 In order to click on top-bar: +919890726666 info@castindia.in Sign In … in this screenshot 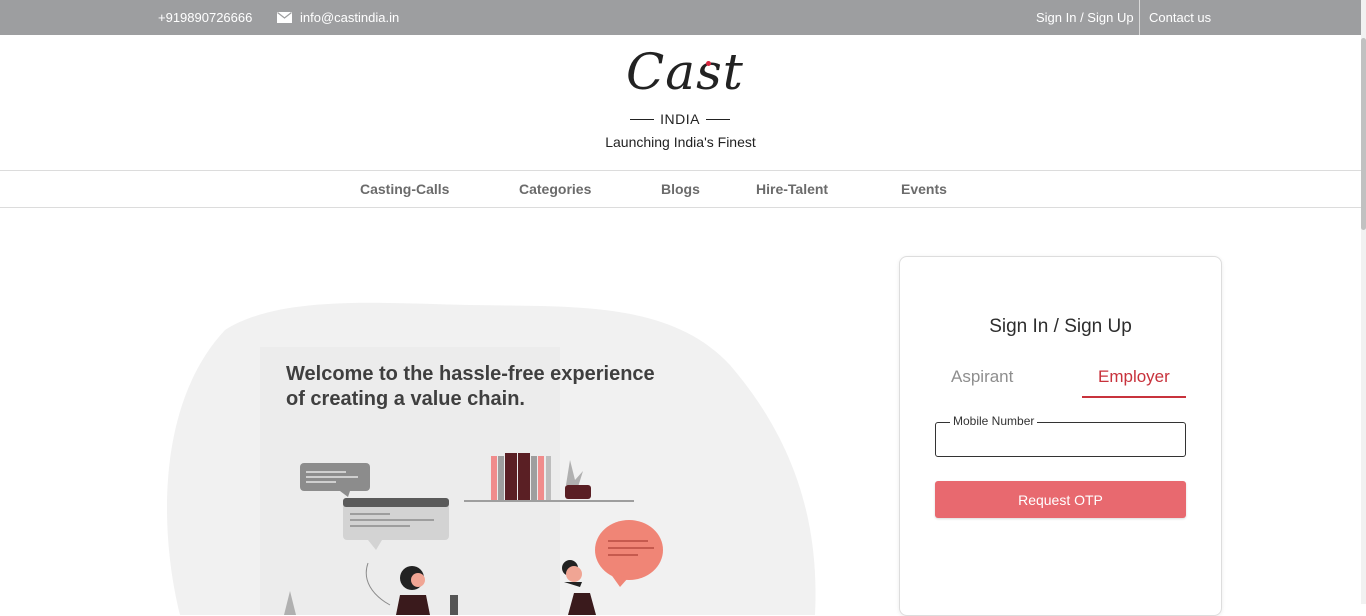, I will do `click(680, 17)`.